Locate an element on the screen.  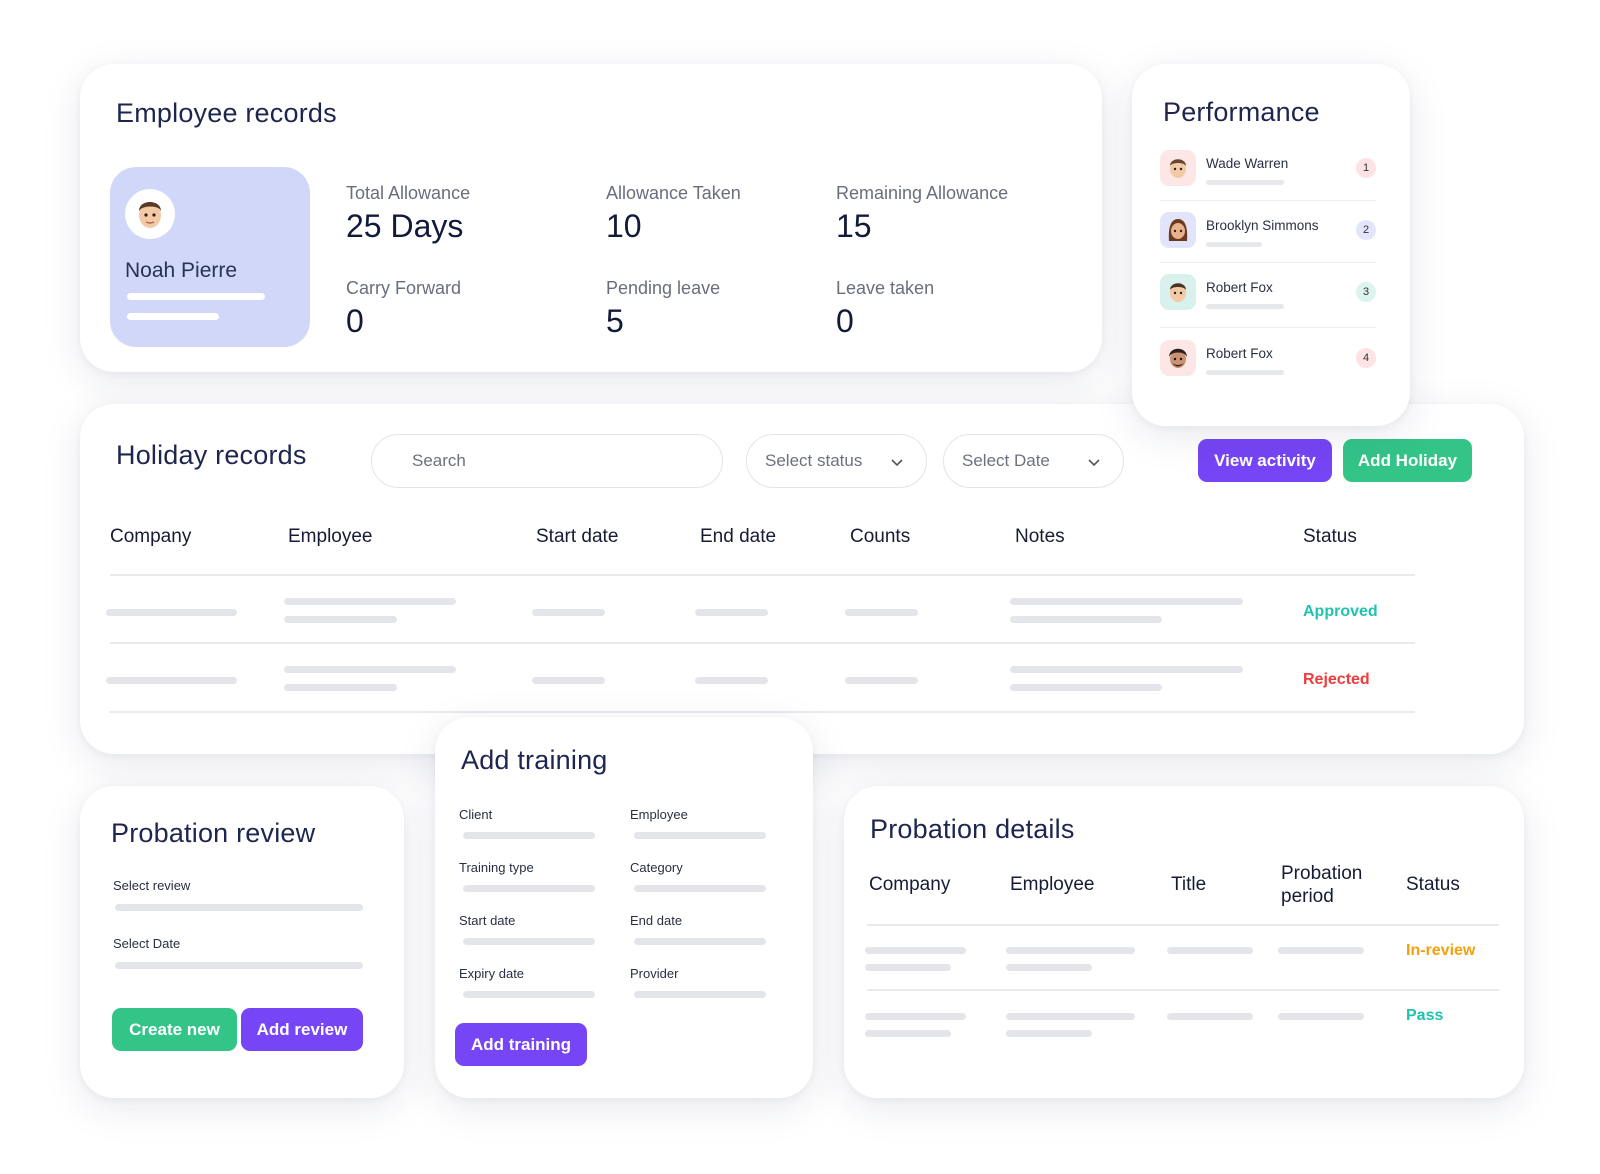
client-field is located at coordinates (529, 835).